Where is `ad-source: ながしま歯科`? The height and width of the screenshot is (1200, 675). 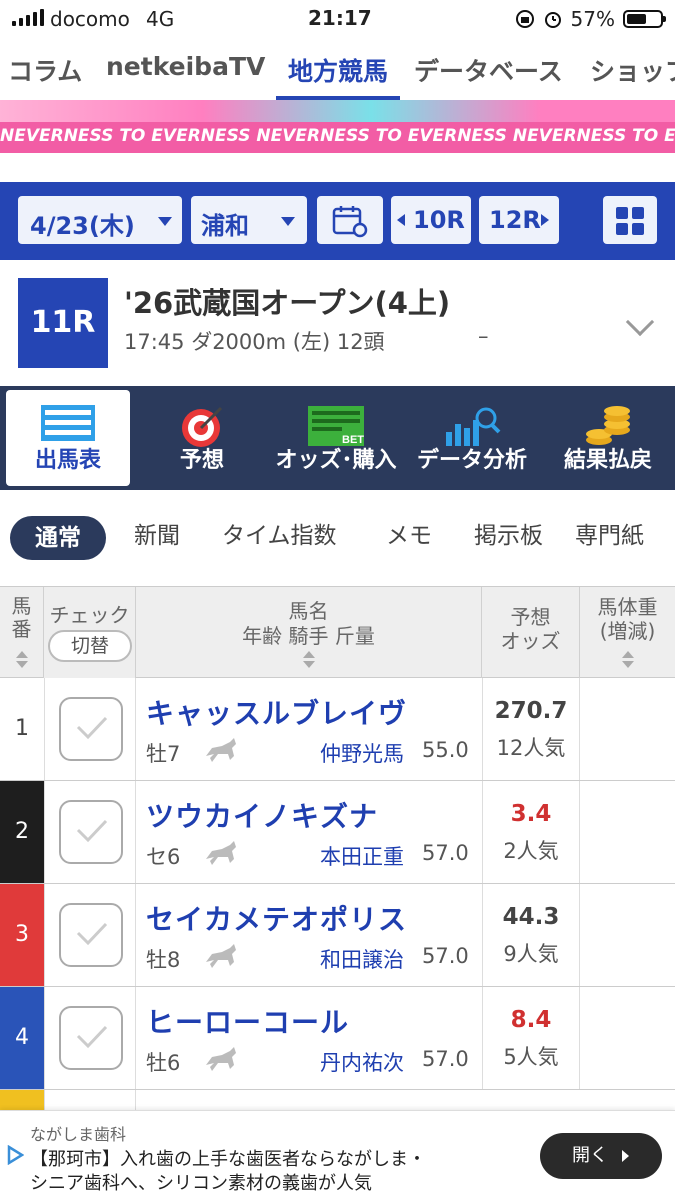 ad-source: ながしま歯科 is located at coordinates (78, 1134).